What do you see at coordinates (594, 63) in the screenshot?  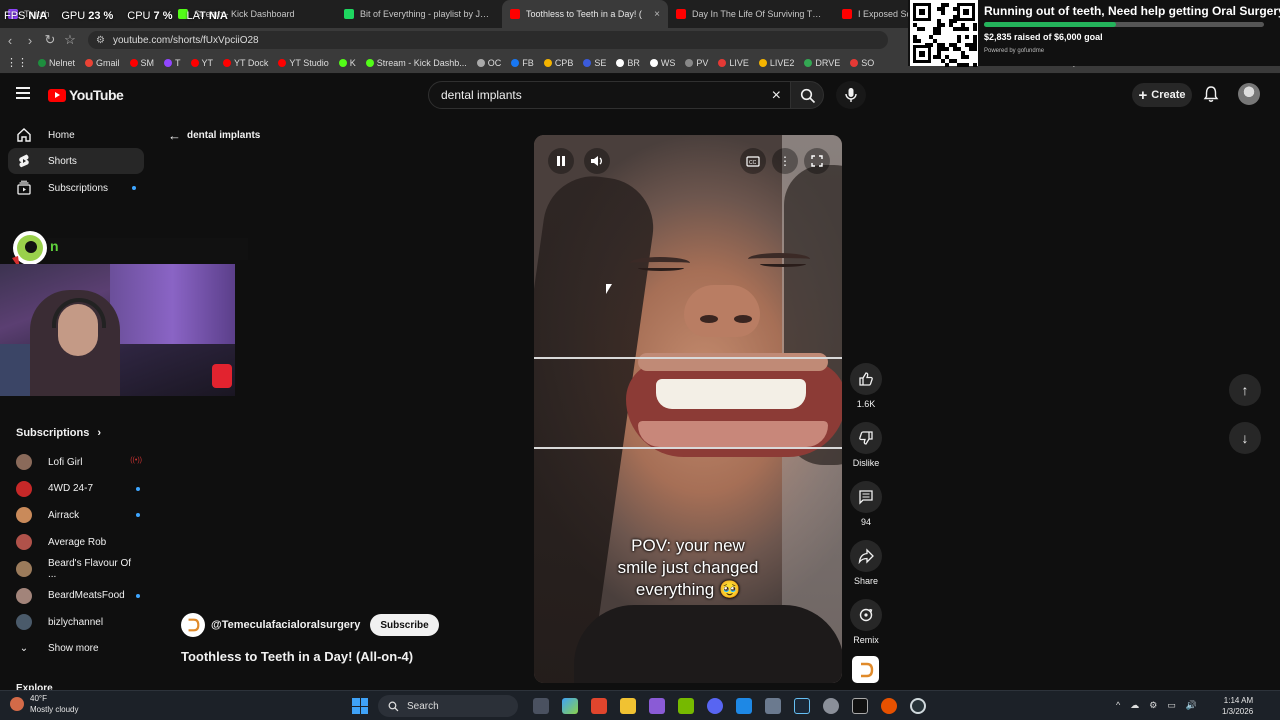 I see `bookmark-item: SE` at bounding box center [594, 63].